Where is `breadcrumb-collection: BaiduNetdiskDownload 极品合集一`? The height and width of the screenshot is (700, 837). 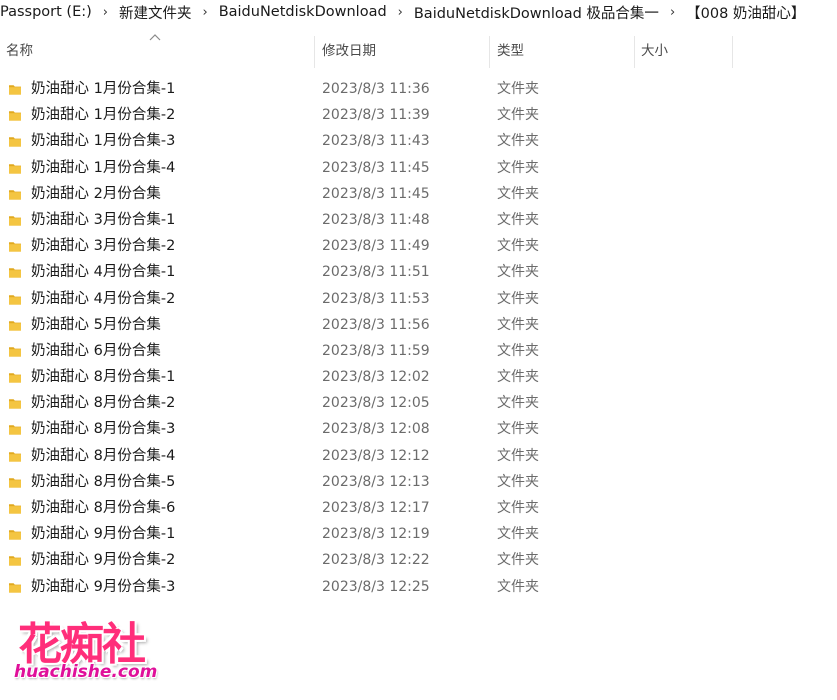 breadcrumb-collection: BaiduNetdiskDownload 极品合集一 is located at coordinates (536, 12).